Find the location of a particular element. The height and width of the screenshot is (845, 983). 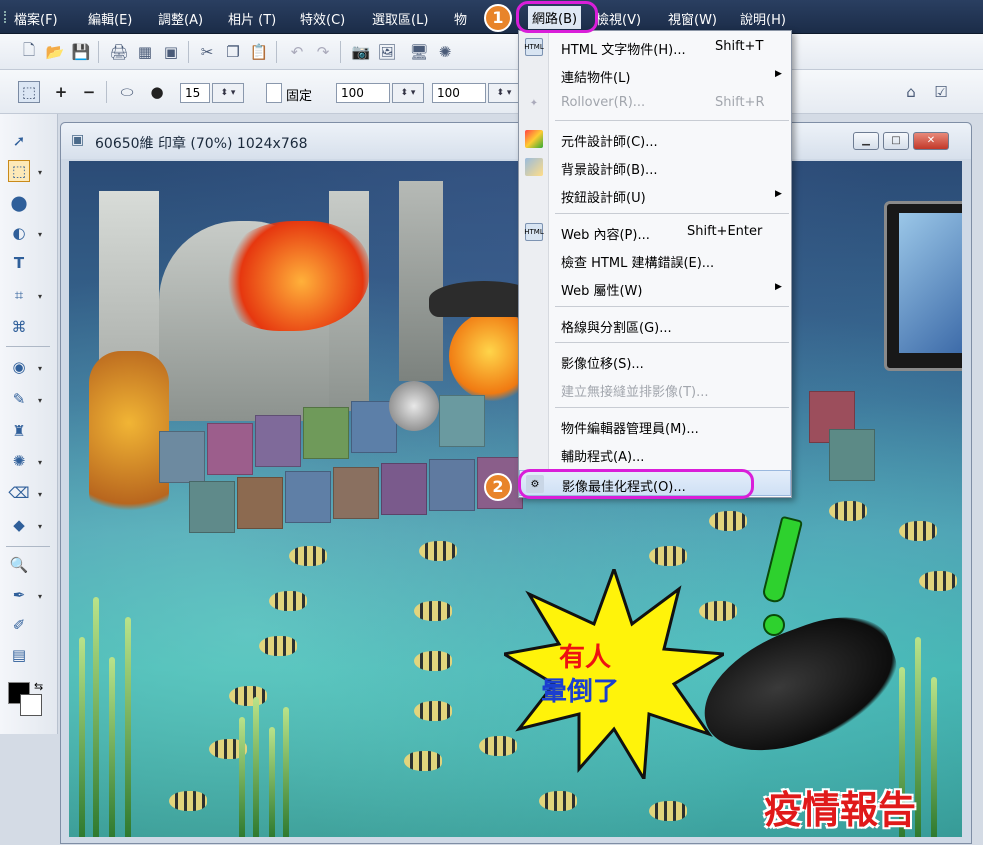

menu-help: 說明(H) is located at coordinates (763, 18).